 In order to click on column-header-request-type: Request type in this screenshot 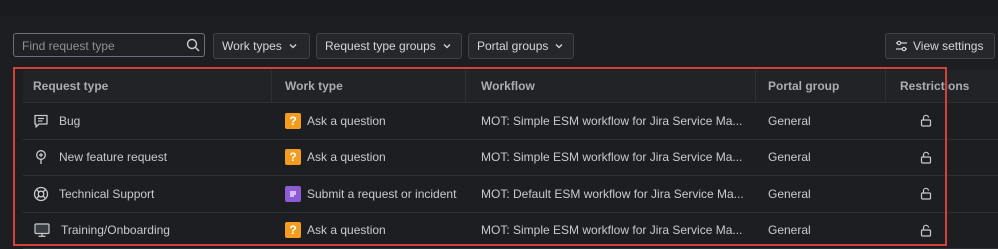, I will do `click(153, 86)`.